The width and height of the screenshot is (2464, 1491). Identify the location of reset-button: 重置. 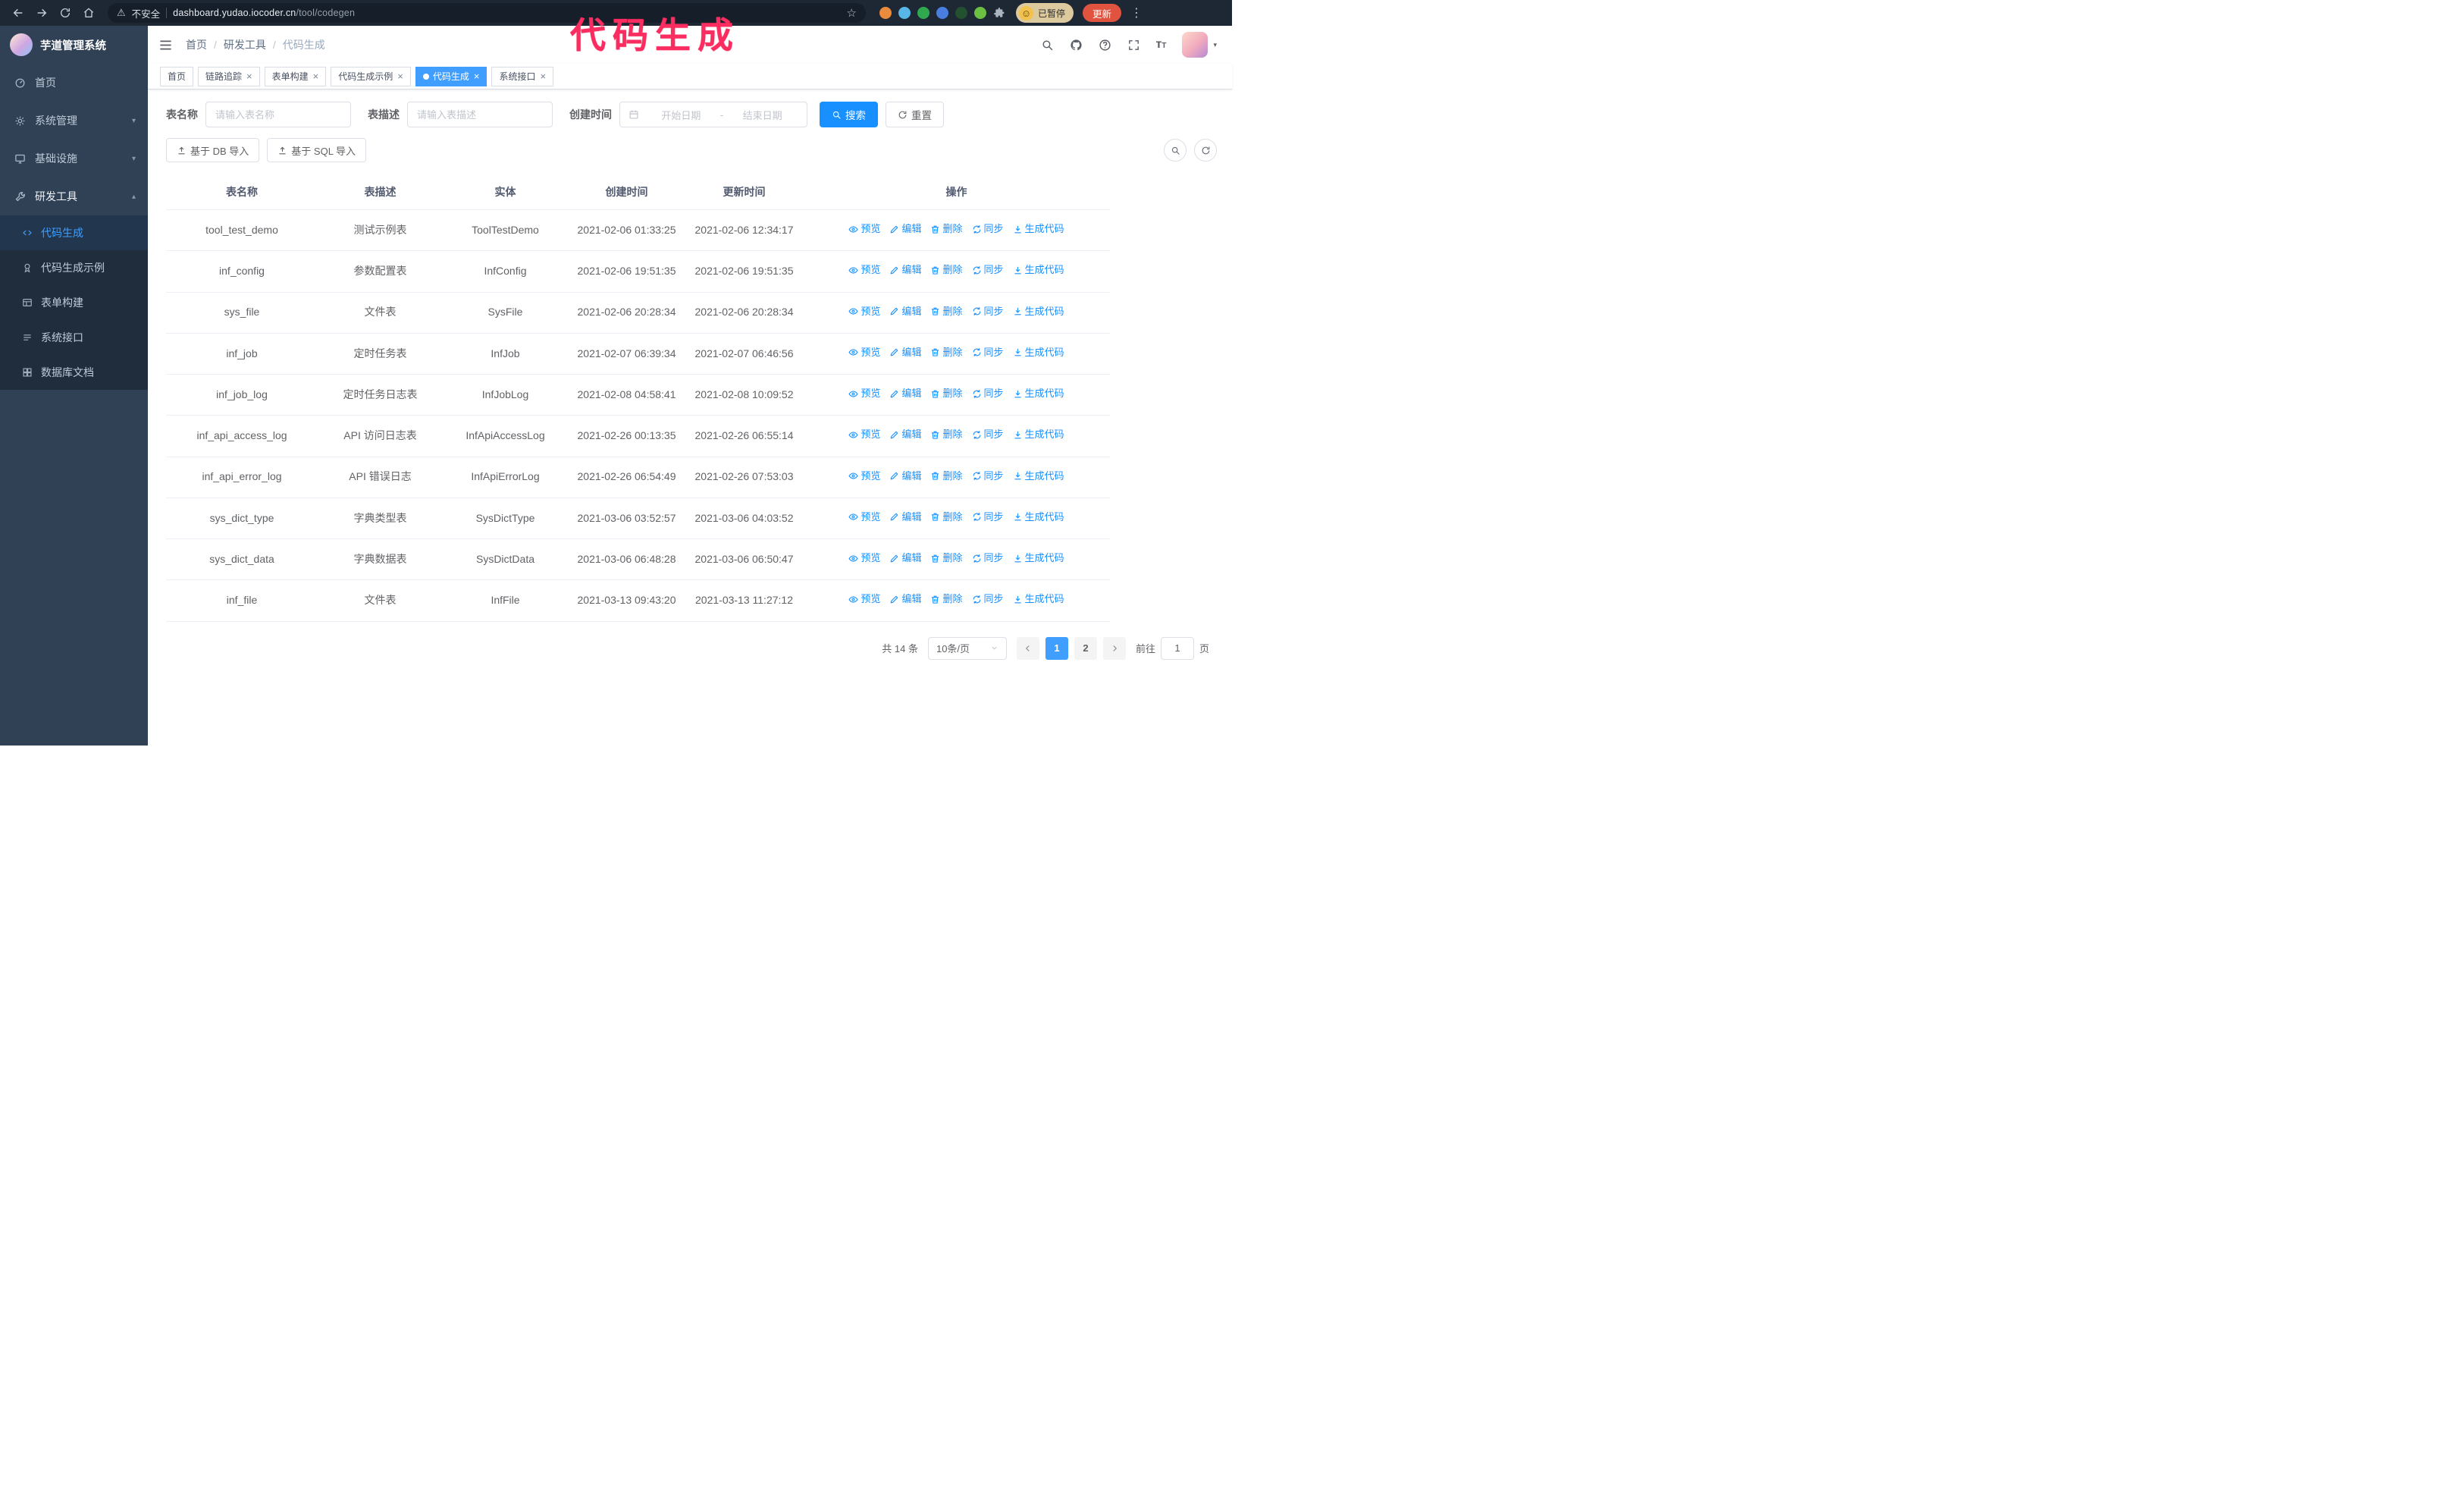
(915, 114).